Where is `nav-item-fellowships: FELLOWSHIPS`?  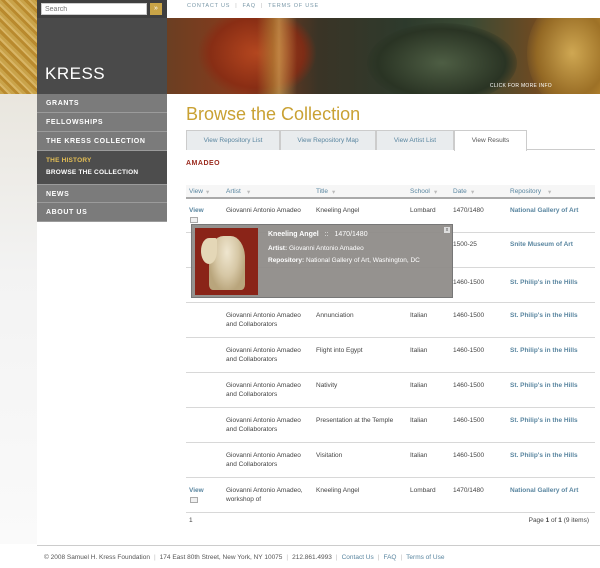 nav-item-fellowships: FELLOWSHIPS is located at coordinates (102, 122).